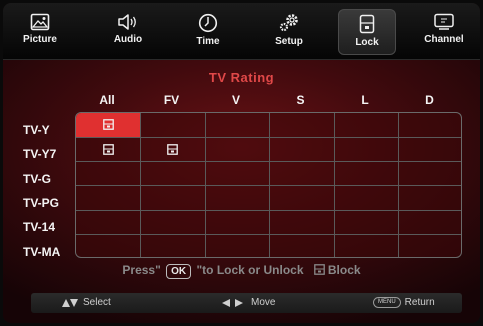  Describe the element at coordinates (430, 246) in the screenshot. I see `rating-cell-r5-c5` at that location.